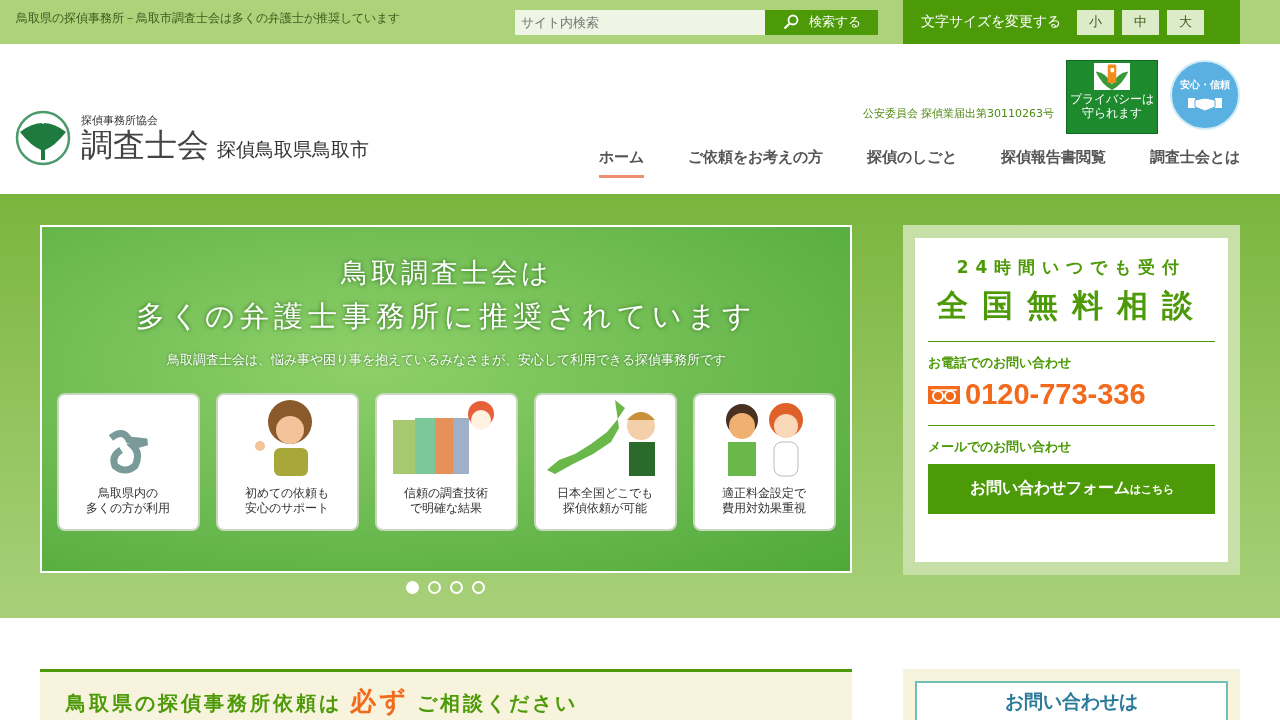 The image size is (1280, 720). I want to click on site-tagline: 鳥取県の探偵事務所－鳥取市調査士会は多くの弁護士が推奨しています, so click(208, 18).